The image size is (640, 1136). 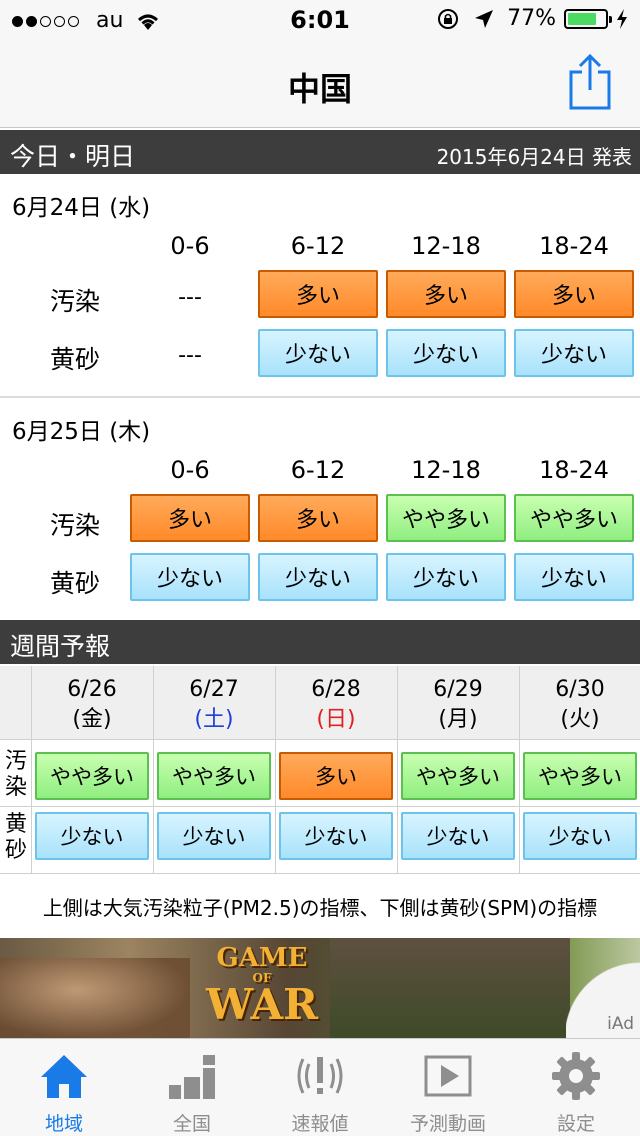 I want to click on weekly-pollution-label: 汚染, so click(x=16, y=775).